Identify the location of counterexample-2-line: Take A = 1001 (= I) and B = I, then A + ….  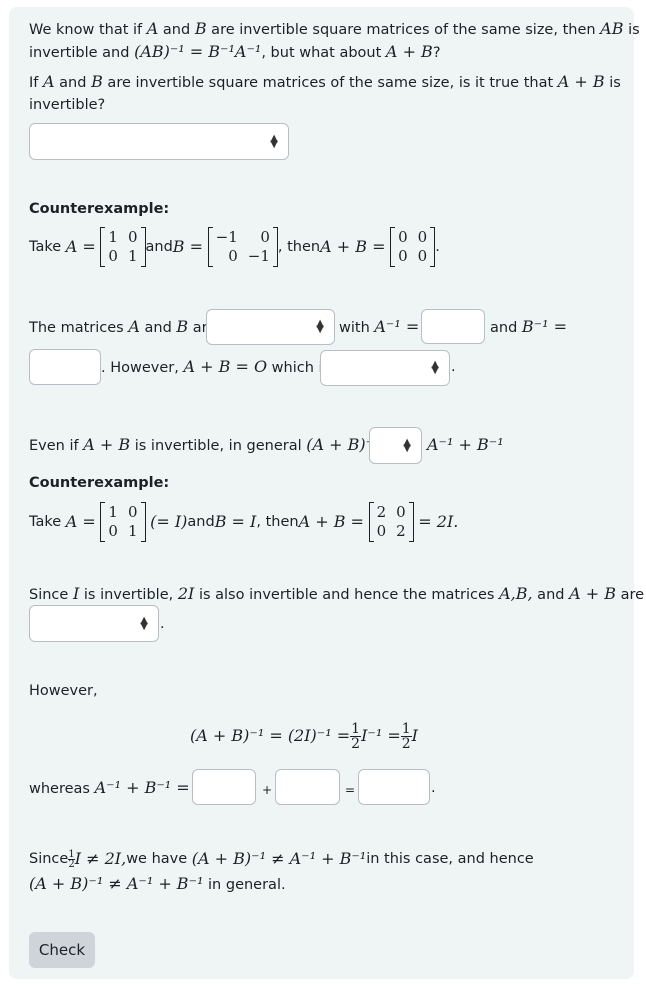
(243, 522).